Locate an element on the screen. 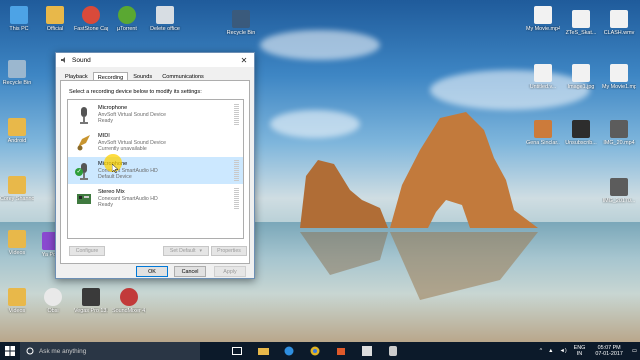 Image resolution: width=640 pixels, height=360 pixels. image-file-icon is located at coordinates (581, 73).